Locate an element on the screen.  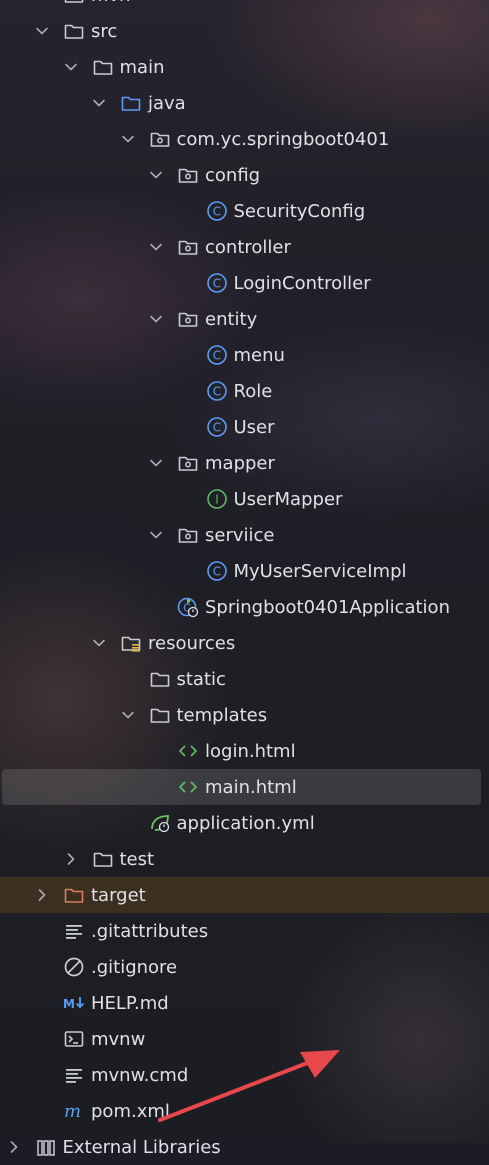
tree-item-label: static is located at coordinates (201, 679).